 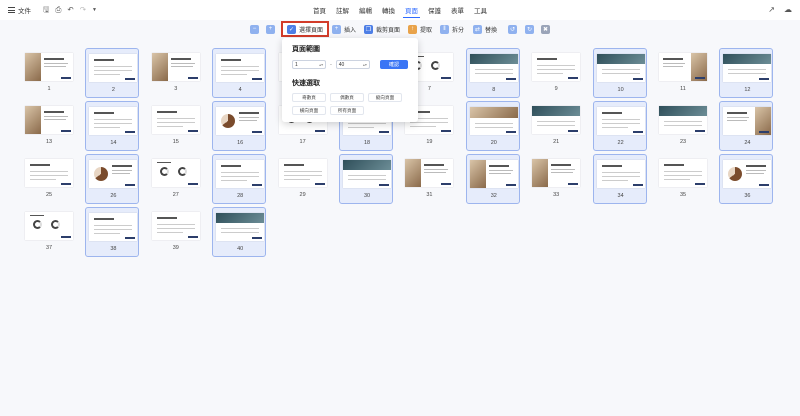 I want to click on page-number: 10, so click(x=620, y=90).